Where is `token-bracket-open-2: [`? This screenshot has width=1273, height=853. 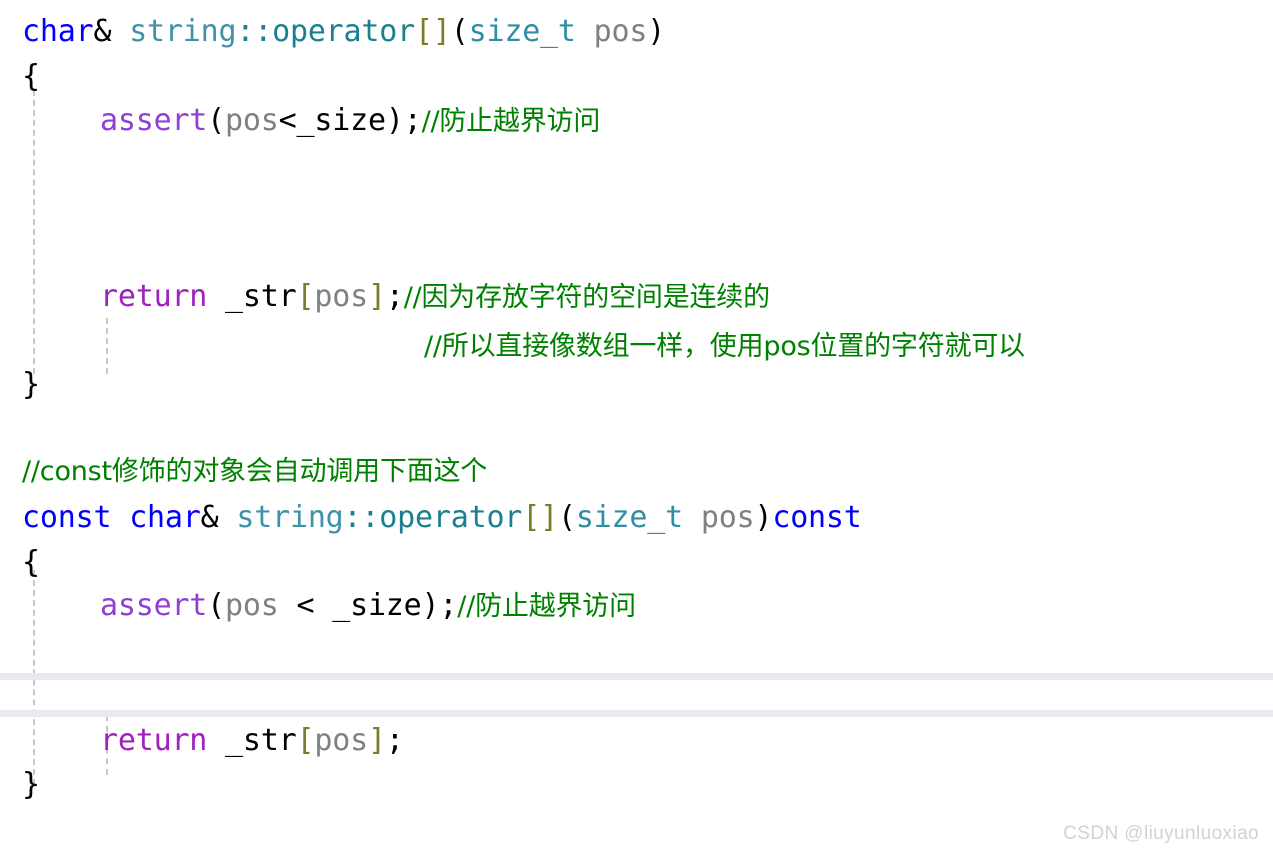 token-bracket-open-2: [ is located at coordinates (305, 296).